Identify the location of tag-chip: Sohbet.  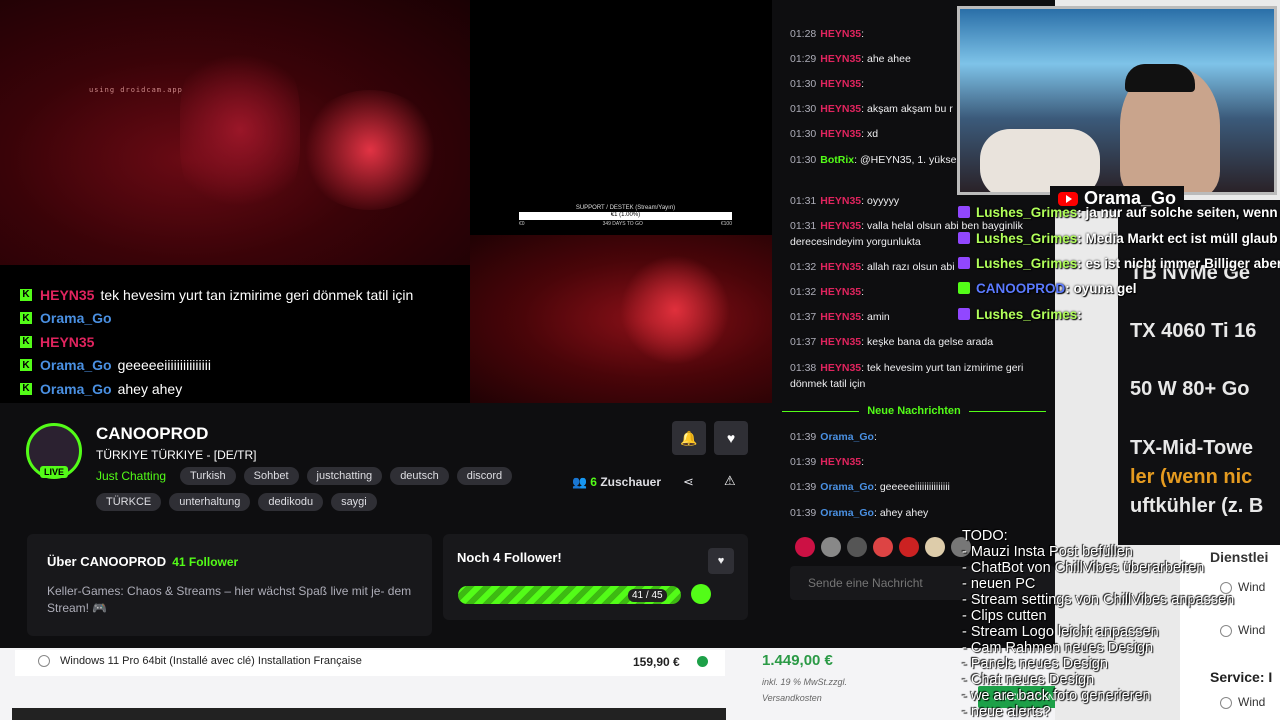
(271, 476).